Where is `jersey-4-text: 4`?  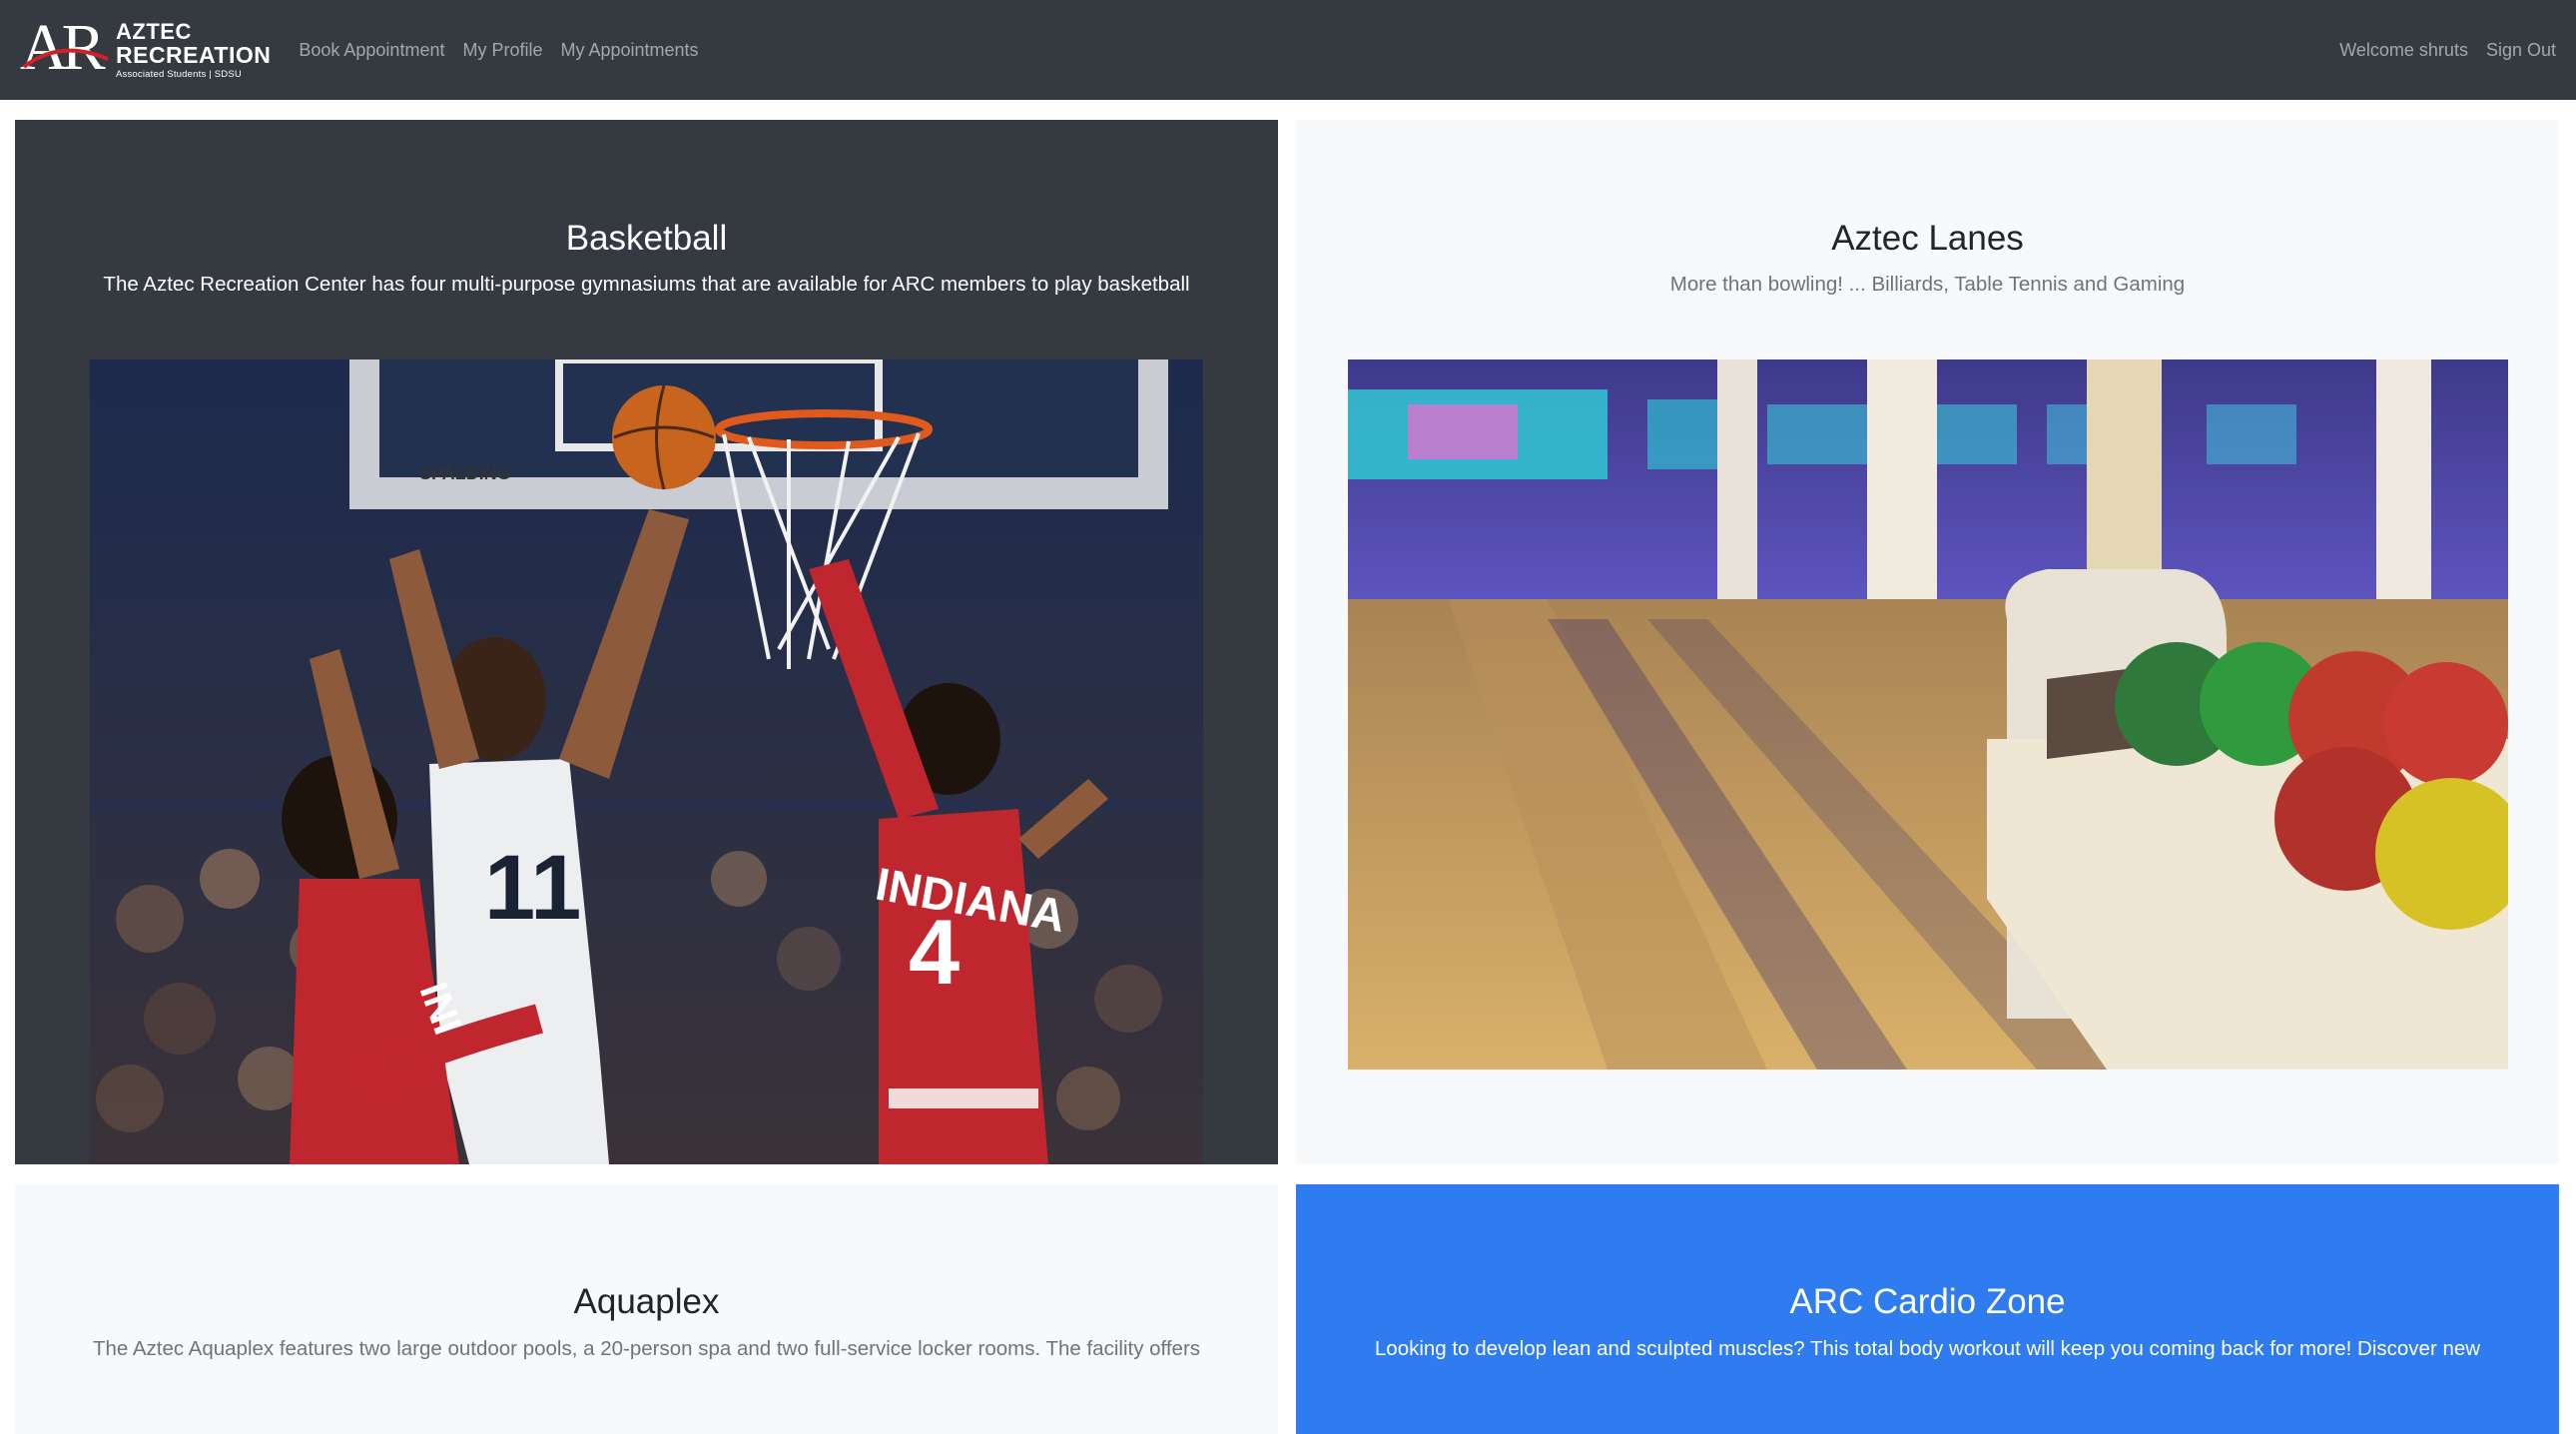
jersey-4-text: 4 is located at coordinates (934, 953).